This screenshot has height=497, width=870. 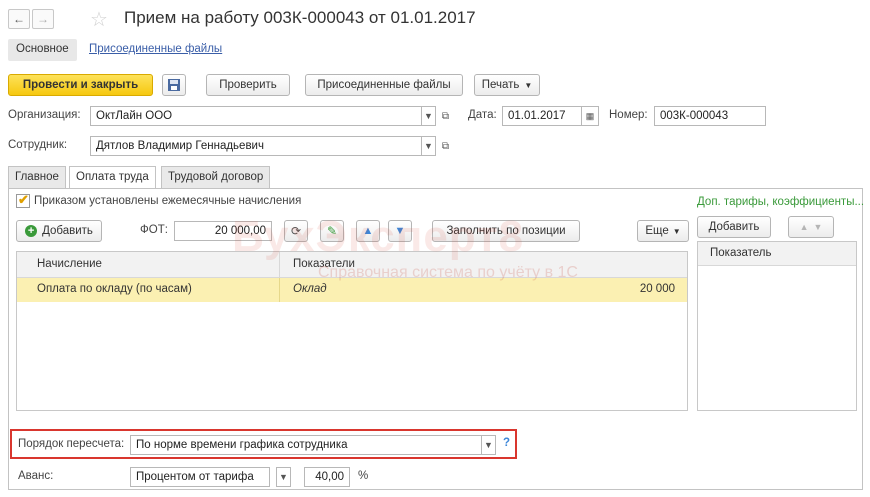 I want to click on favorite-star-icon: ☆, so click(x=99, y=19).